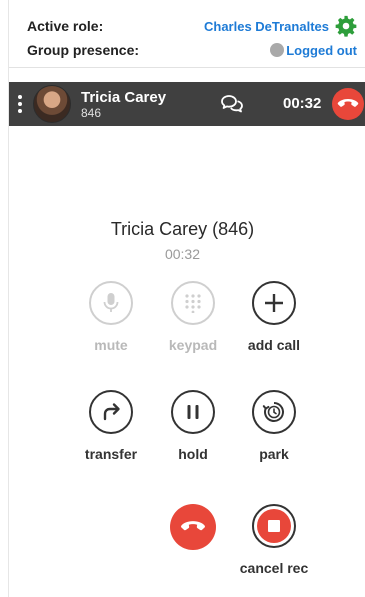 Image resolution: width=365 pixels, height=597 pixels. Describe the element at coordinates (346, 26) in the screenshot. I see `gear-icon` at that location.